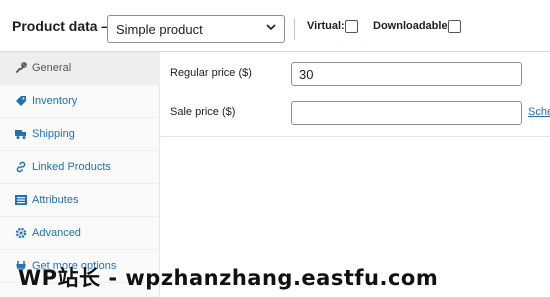  Describe the element at coordinates (159, 29) in the screenshot. I see `product-type-value: Simple product` at that location.